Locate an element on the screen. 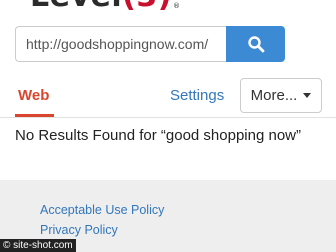 The height and width of the screenshot is (252, 336). search-icon is located at coordinates (255, 44).